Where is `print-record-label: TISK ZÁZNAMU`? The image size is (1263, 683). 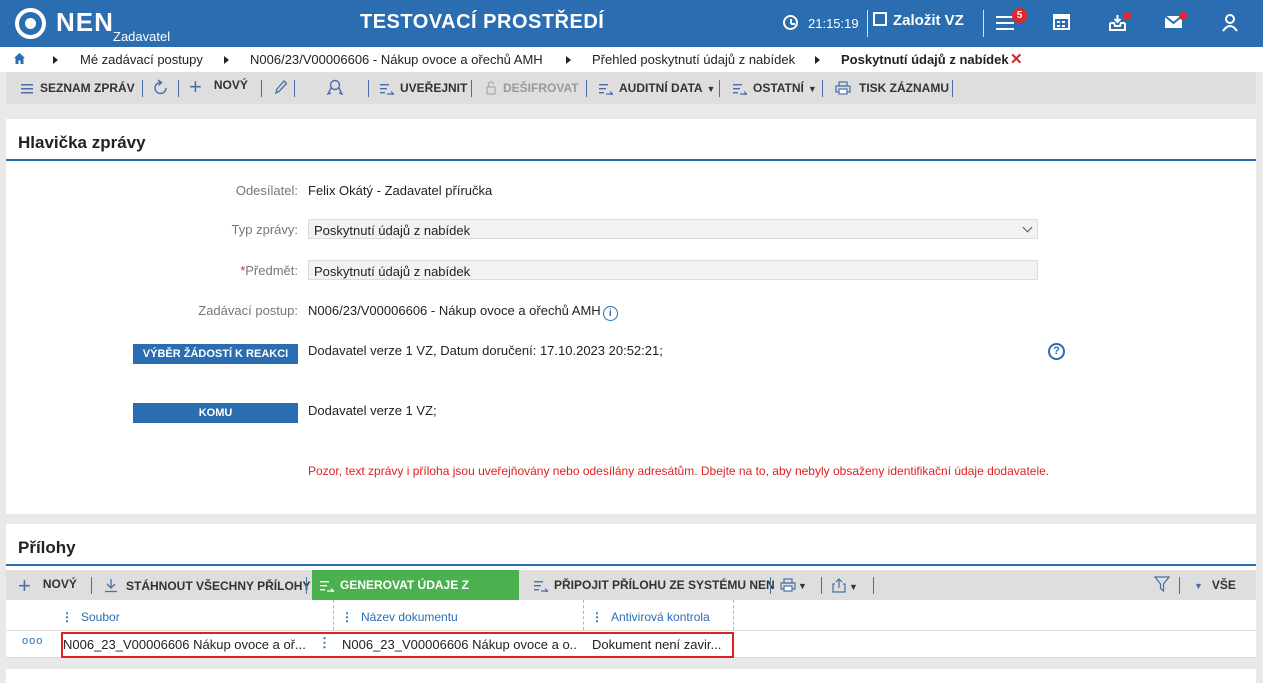 print-record-label: TISK ZÁZNAMU is located at coordinates (904, 88).